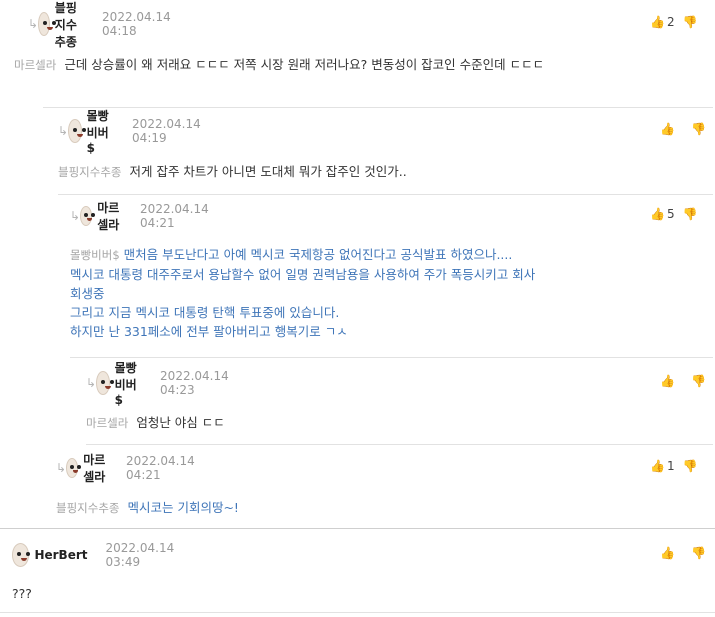 The image size is (715, 617). What do you see at coordinates (22, 593) in the screenshot?
I see `comment-text: ???` at bounding box center [22, 593].